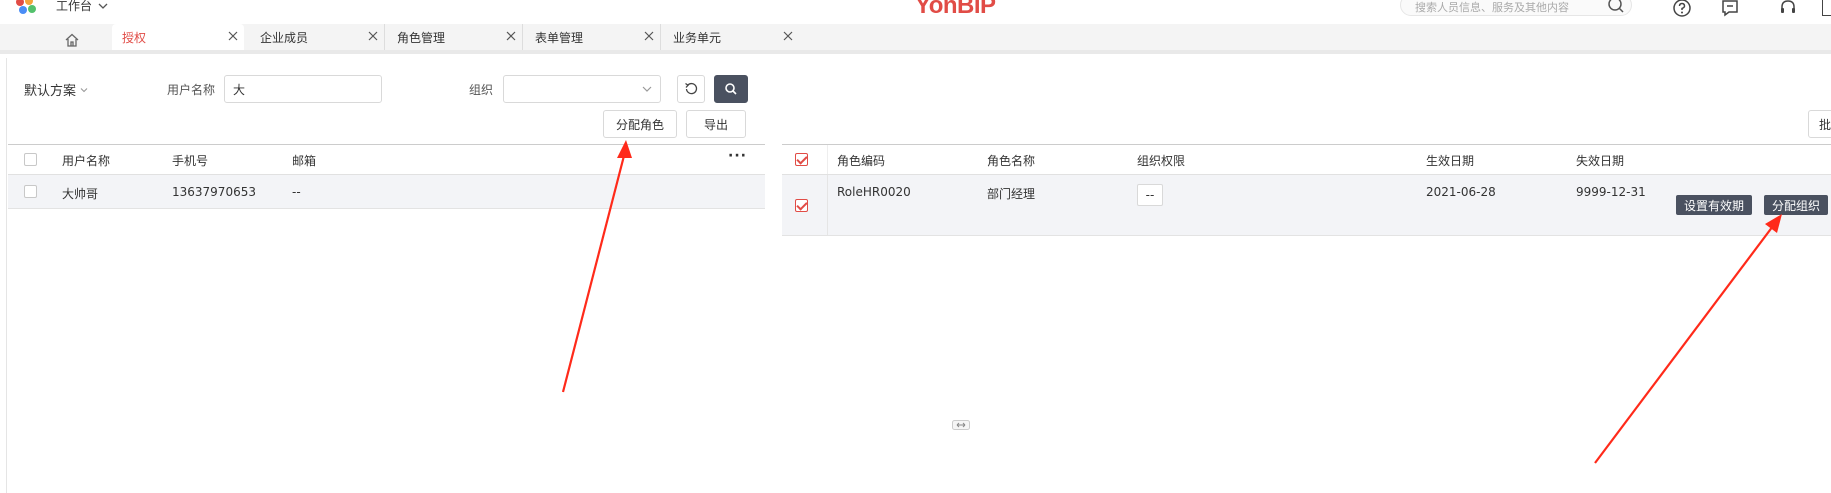 The height and width of the screenshot is (493, 1831). I want to click on tab-business-unit: 业务单元, so click(731, 37).